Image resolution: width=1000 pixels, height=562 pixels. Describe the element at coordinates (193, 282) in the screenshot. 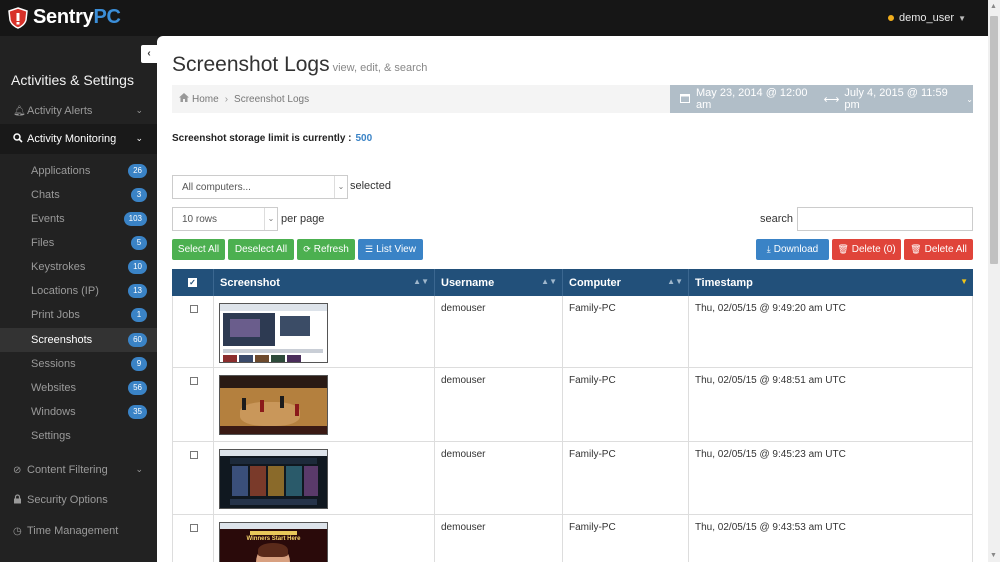

I see `select-all-checkbox: ✓` at that location.